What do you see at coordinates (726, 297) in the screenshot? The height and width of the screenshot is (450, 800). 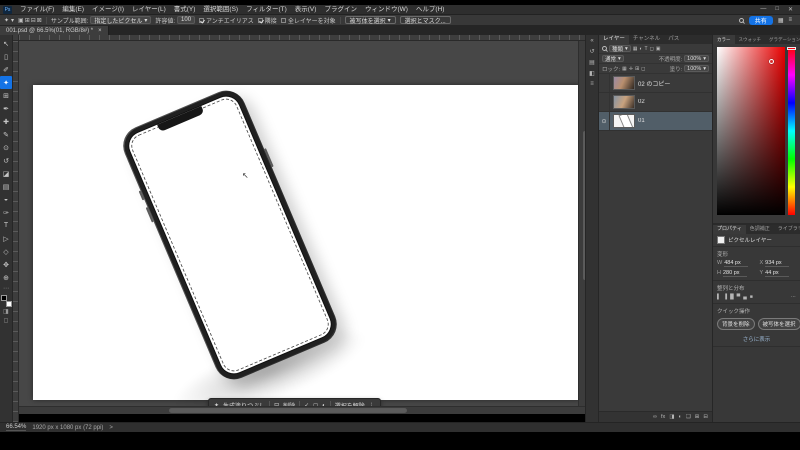 I see `align-center-icon: ▐` at bounding box center [726, 297].